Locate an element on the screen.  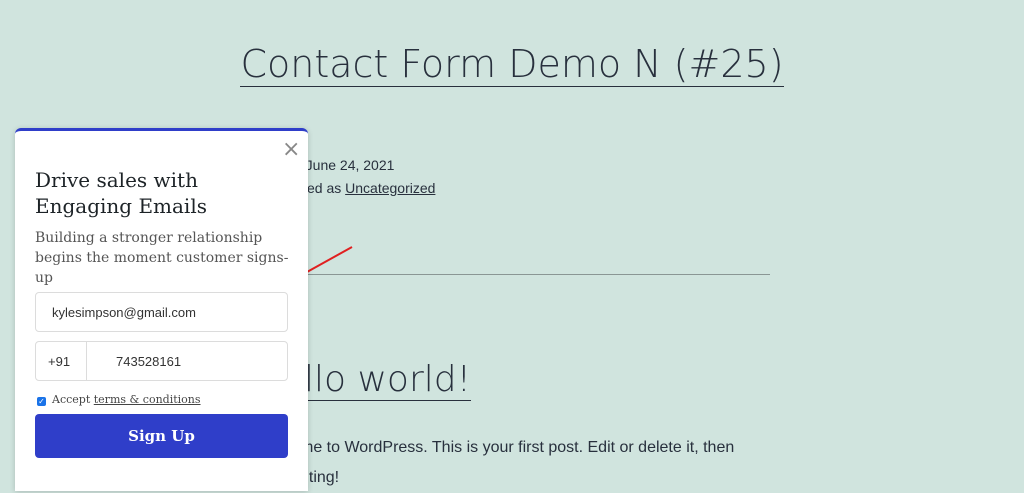
country-code: +91 is located at coordinates (59, 361).